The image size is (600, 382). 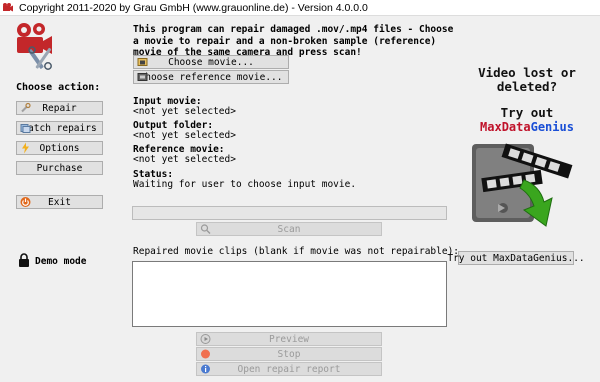 I want to click on exit-button: Exit, so click(x=59, y=202).